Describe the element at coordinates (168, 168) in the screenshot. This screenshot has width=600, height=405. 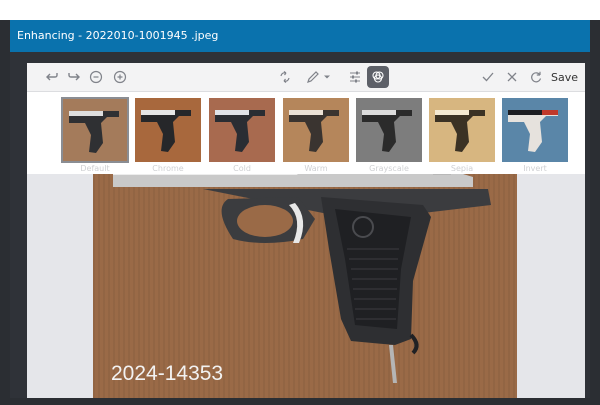
I see `filter-label: Chrome` at that location.